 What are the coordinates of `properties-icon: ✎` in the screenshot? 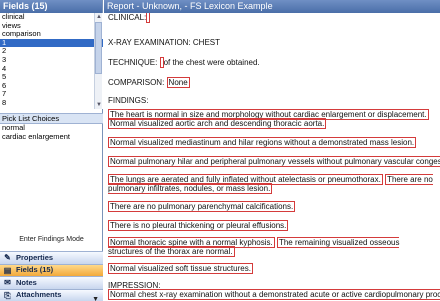 It's located at (7, 258).